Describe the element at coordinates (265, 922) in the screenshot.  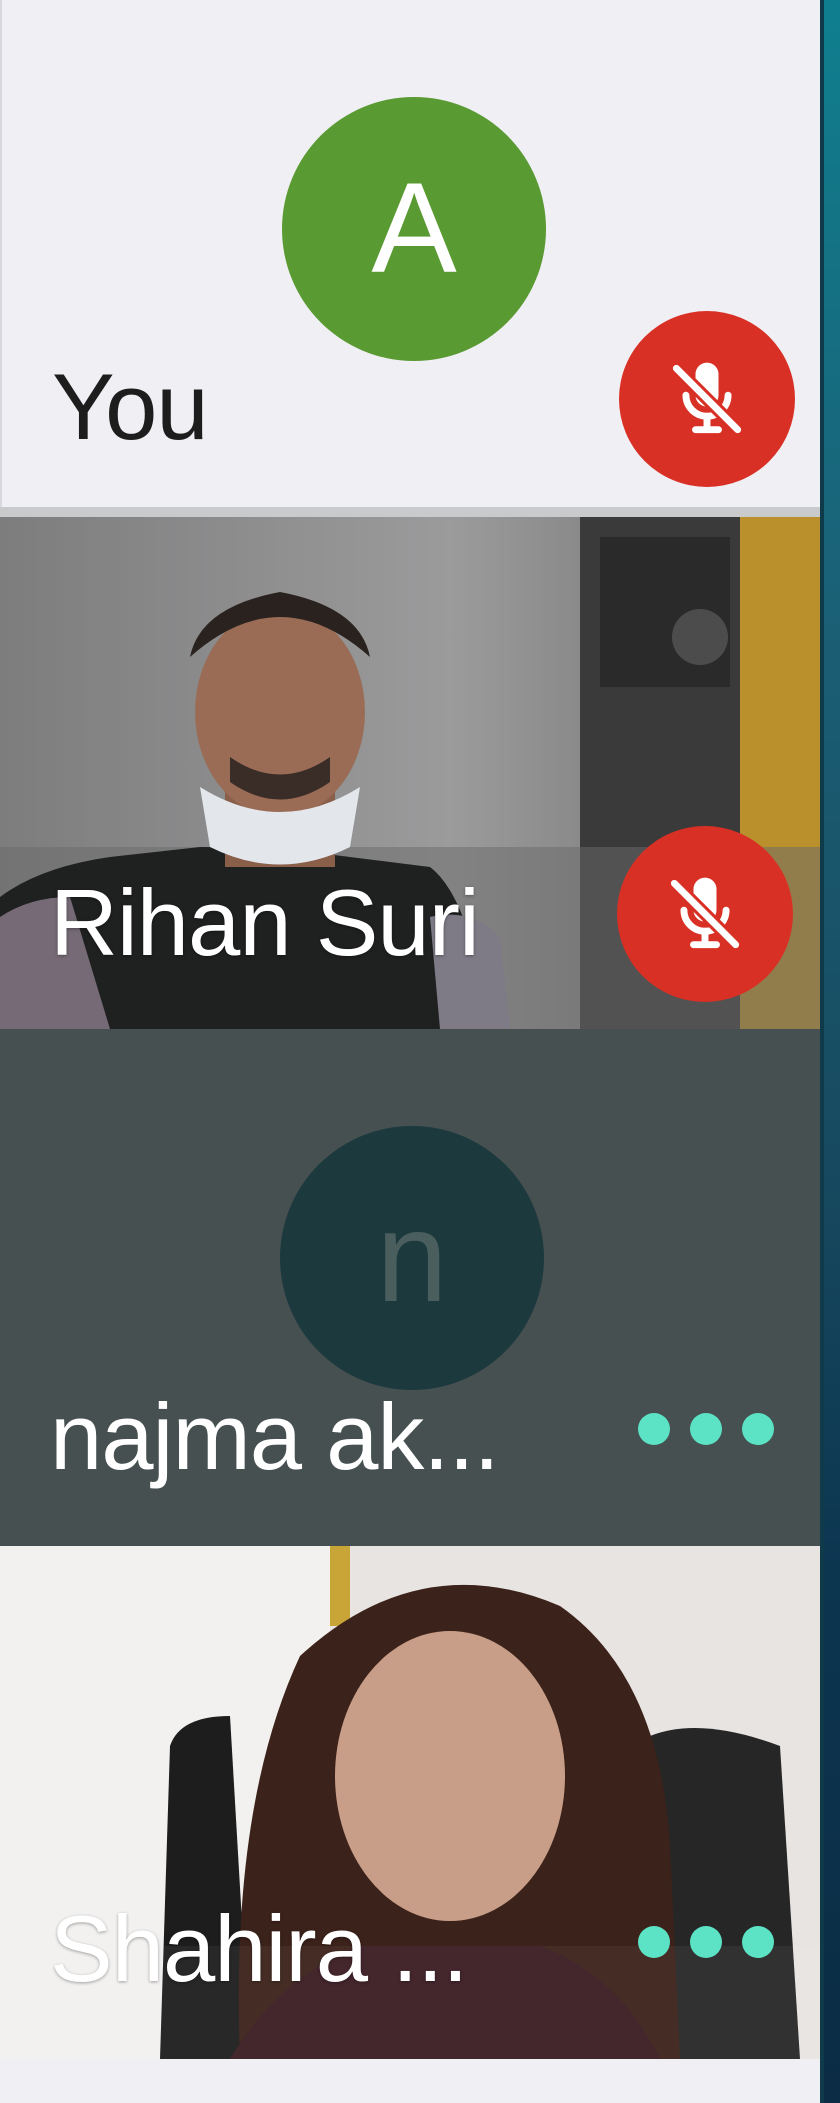
I see `participant-name: Rihan Suri` at that location.